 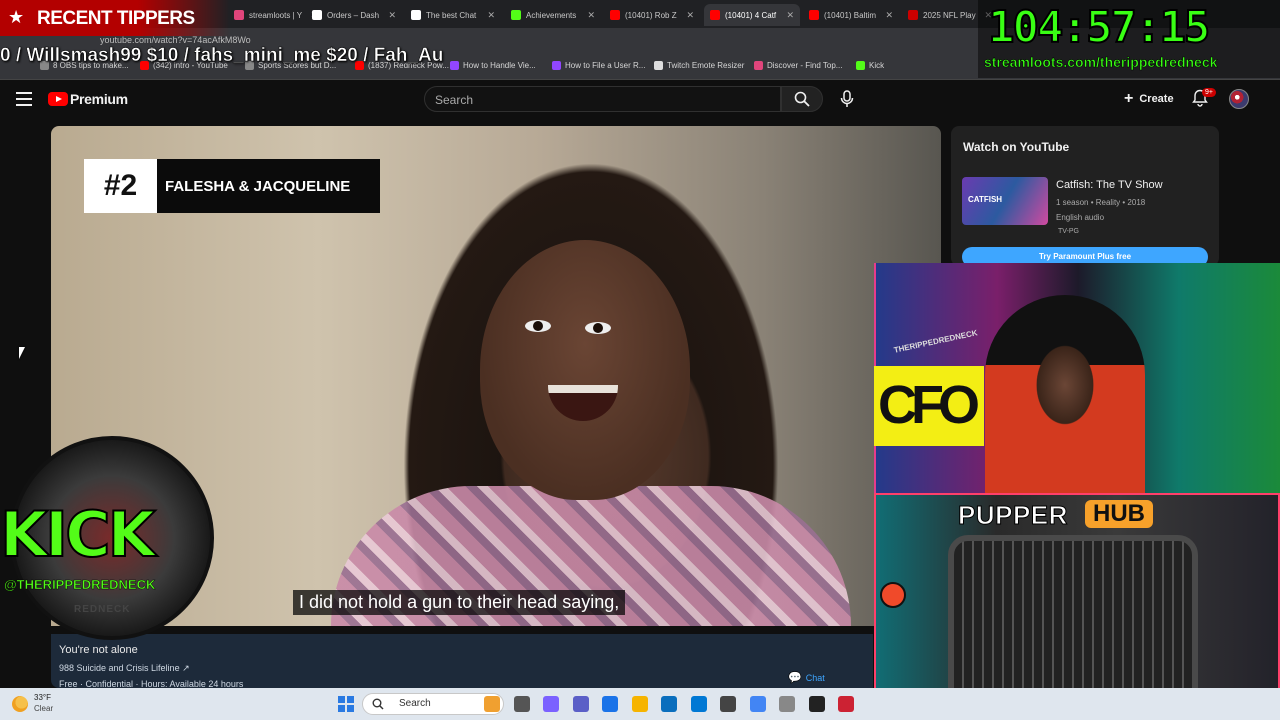 I want to click on browser-tab: The best Chat ✕, so click(x=453, y=15).